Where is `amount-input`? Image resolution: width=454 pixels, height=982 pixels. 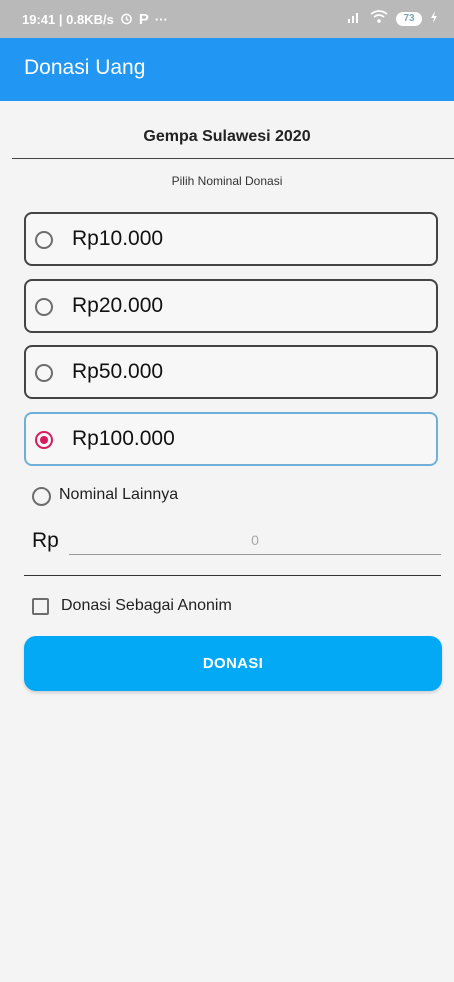
amount-input is located at coordinates (255, 540).